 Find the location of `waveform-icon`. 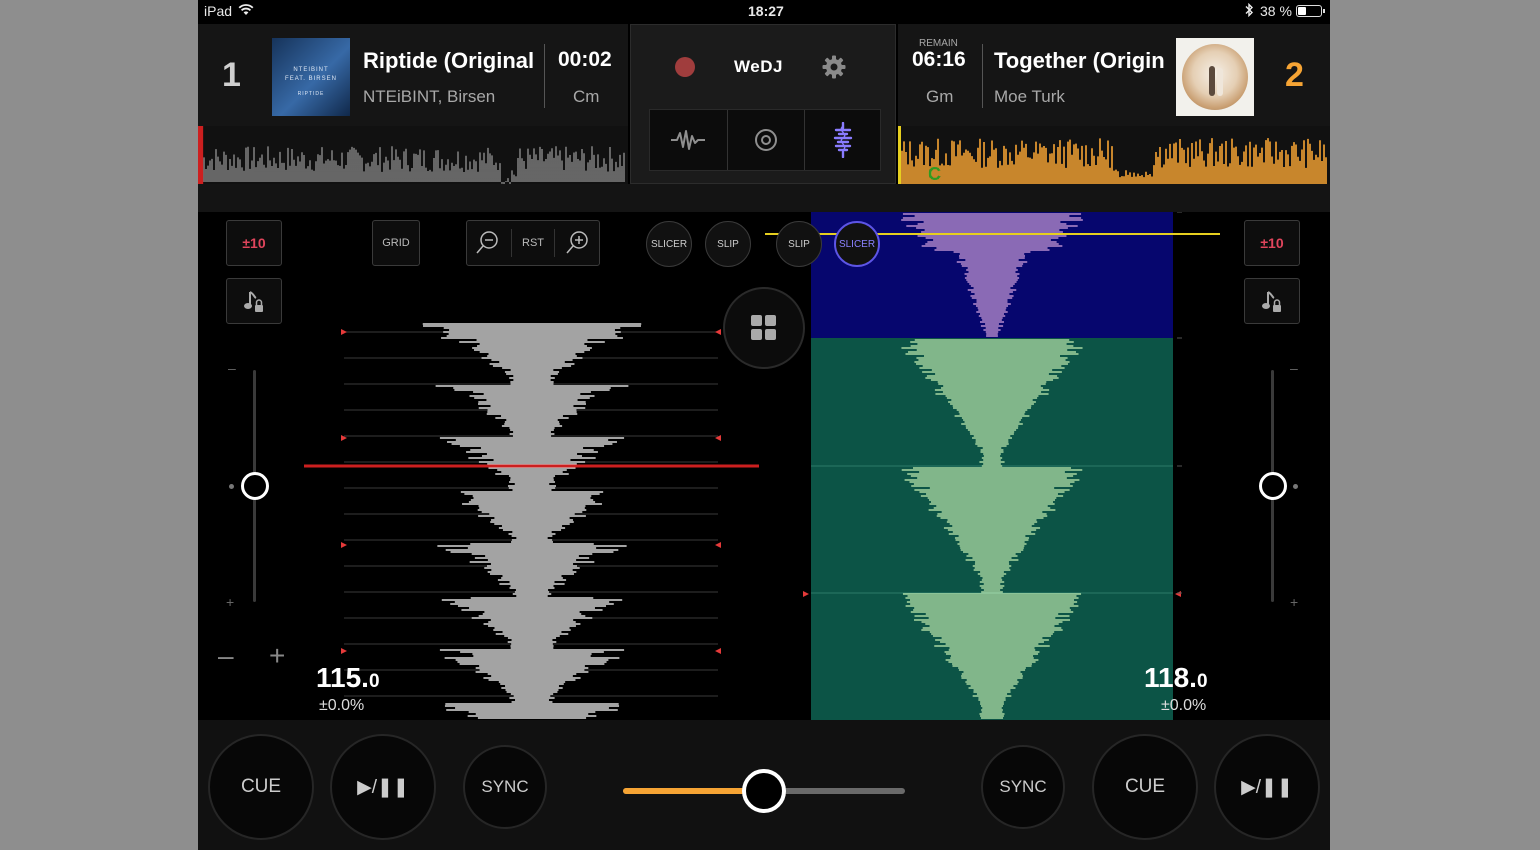

waveform-icon is located at coordinates (688, 140).